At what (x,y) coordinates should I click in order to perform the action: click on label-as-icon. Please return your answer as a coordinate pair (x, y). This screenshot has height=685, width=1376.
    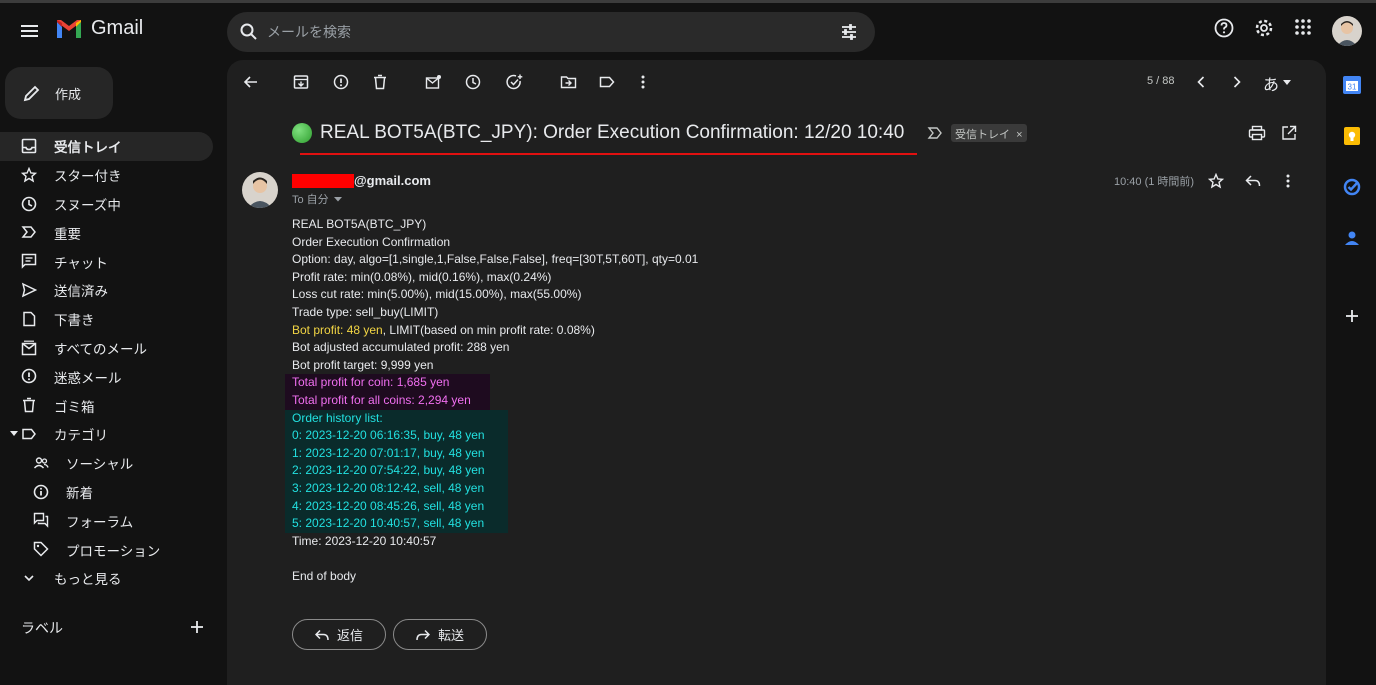
    Looking at the image, I should click on (607, 82).